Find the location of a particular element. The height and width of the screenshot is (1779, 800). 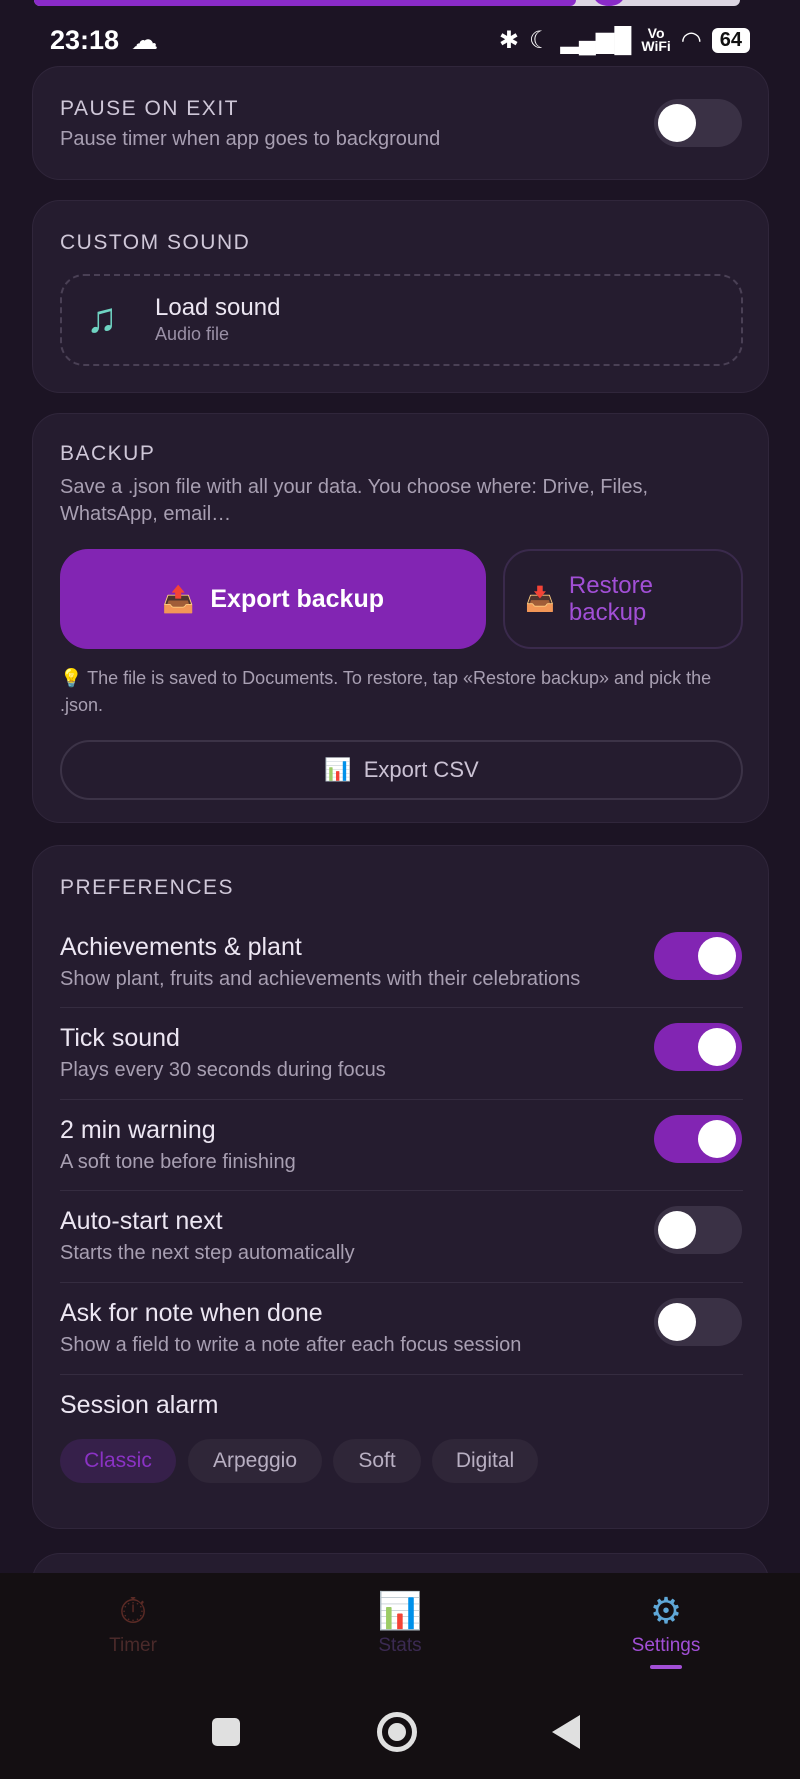

nav-timer-label: Timer is located at coordinates (133, 1645).